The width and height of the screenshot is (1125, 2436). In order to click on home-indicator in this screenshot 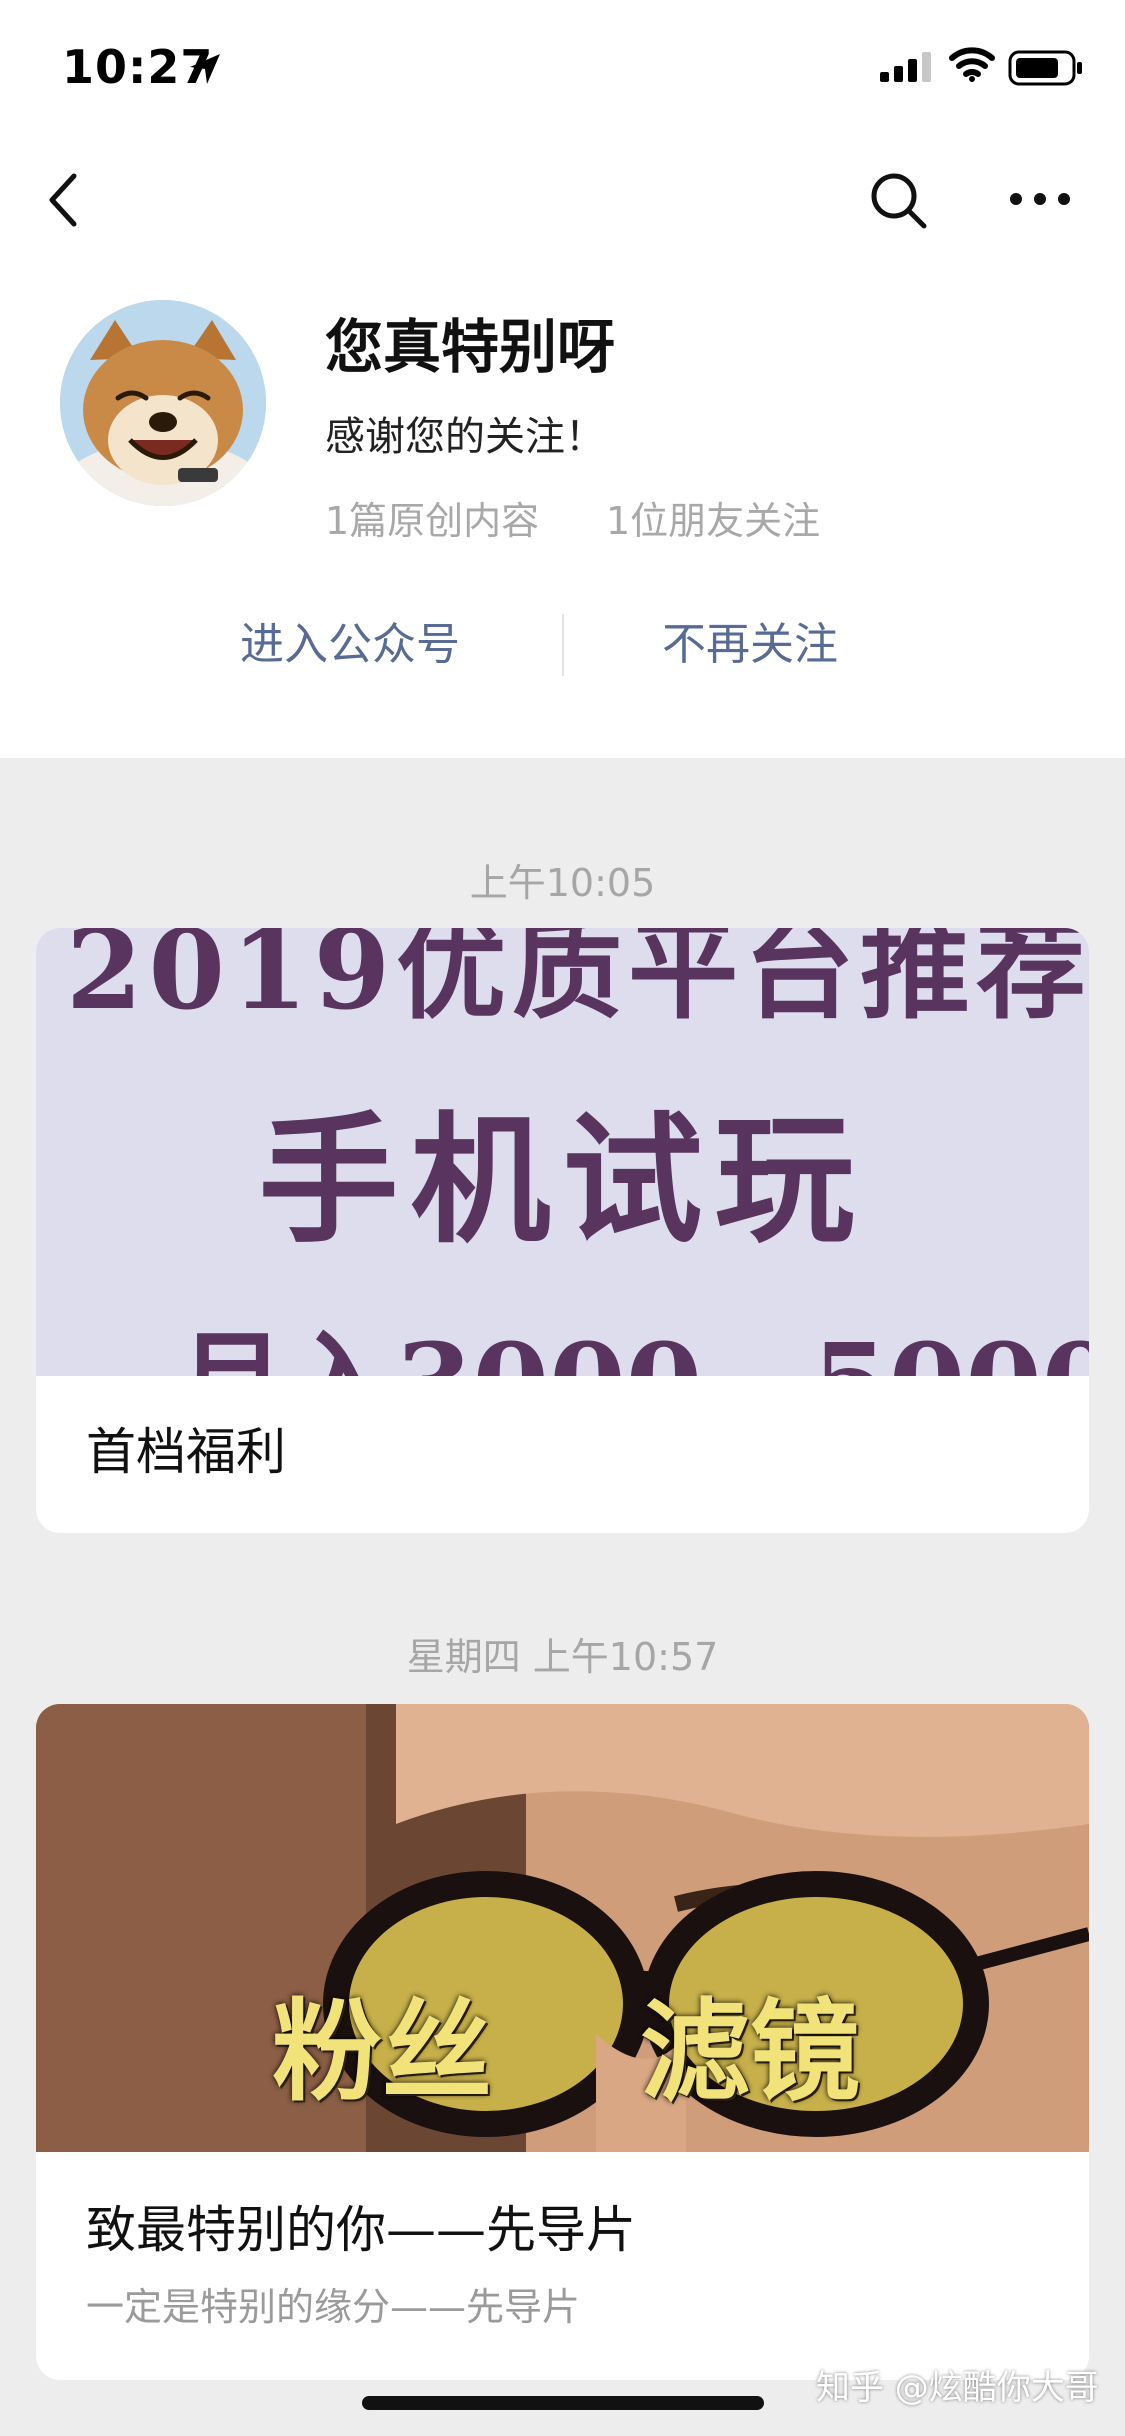, I will do `click(563, 2403)`.